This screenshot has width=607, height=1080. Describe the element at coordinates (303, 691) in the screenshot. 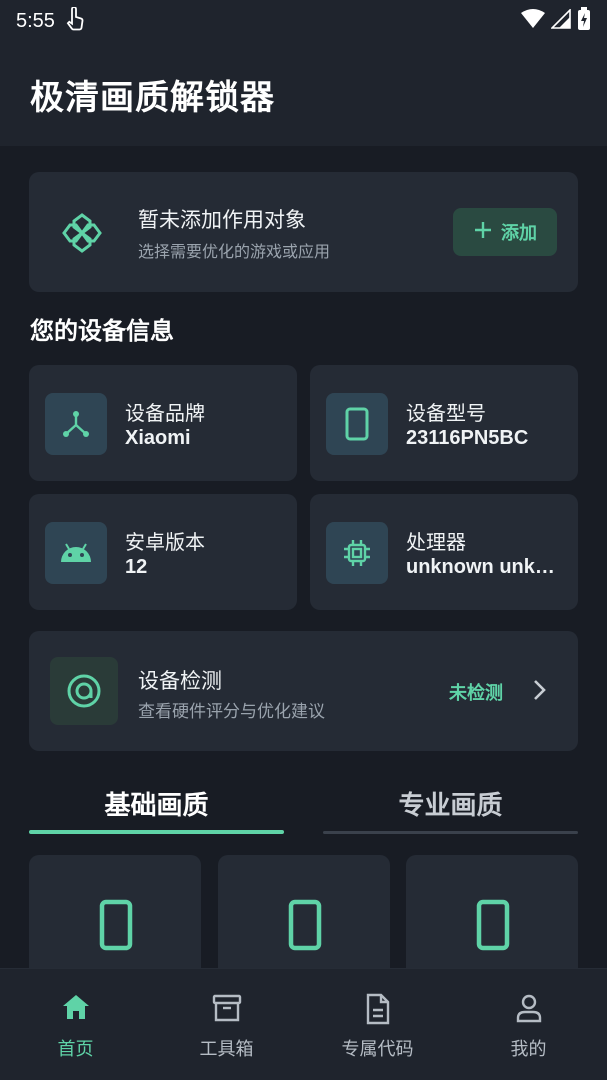

I see `device-detect-card: 设备检测 查看硬件评分与优化建议 未检测` at that location.